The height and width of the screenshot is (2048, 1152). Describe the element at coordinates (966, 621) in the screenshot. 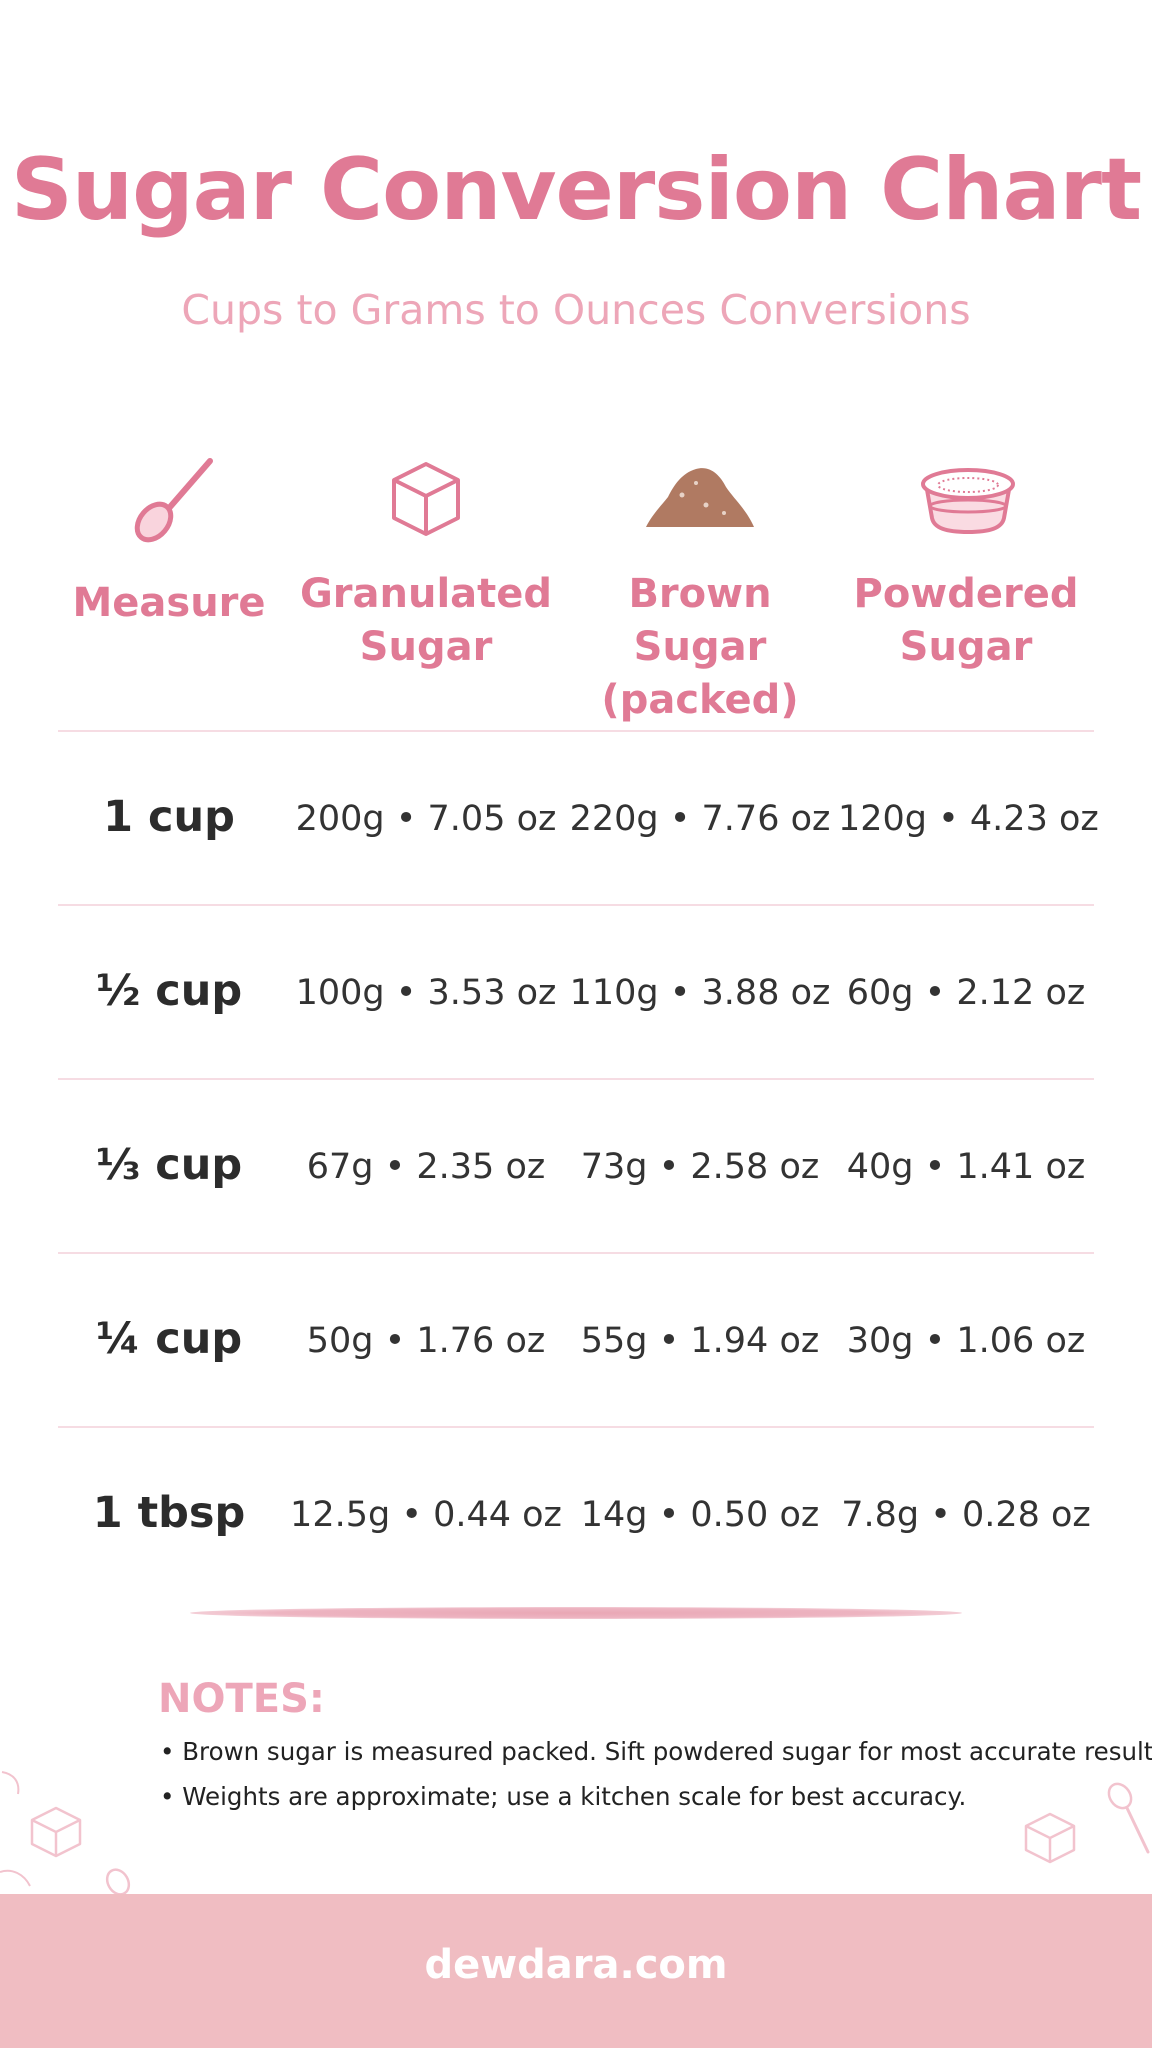

I see `column-header-powdered: Powdered Sugar` at that location.